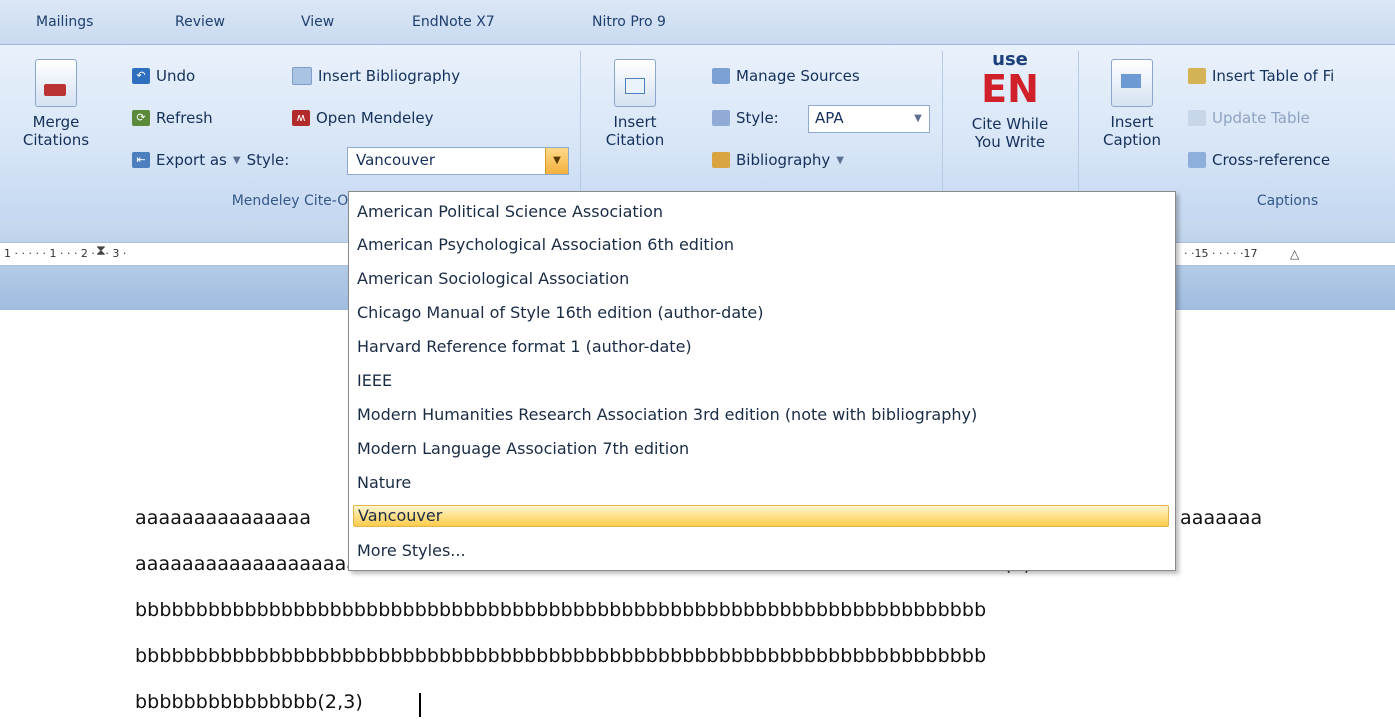  Describe the element at coordinates (757, 118) in the screenshot. I see `citation-style-label: Style:` at that location.